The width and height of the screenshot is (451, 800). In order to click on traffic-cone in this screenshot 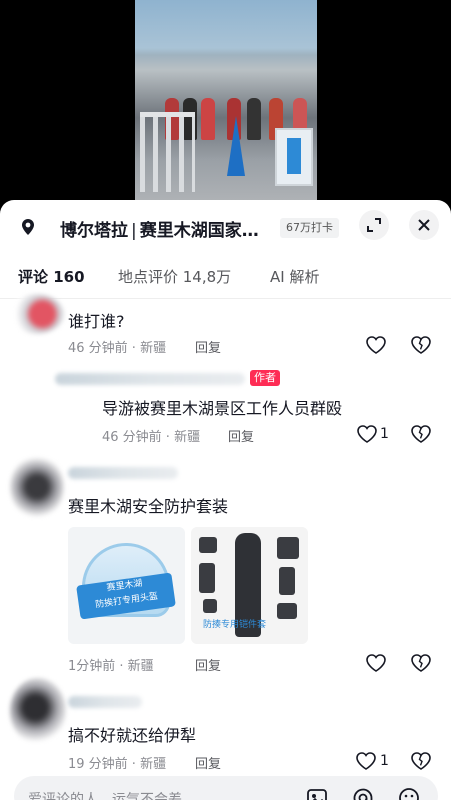, I will do `click(236, 146)`.